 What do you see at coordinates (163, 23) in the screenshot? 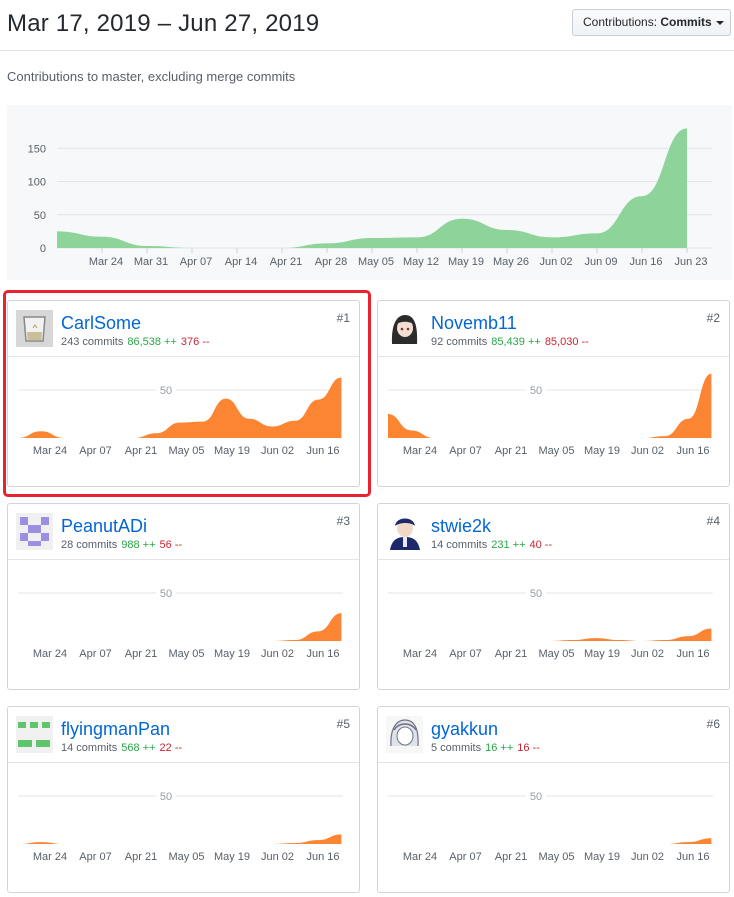
I see `date-range-title: Mar 17, 2019 – Jun 27, 2019` at bounding box center [163, 23].